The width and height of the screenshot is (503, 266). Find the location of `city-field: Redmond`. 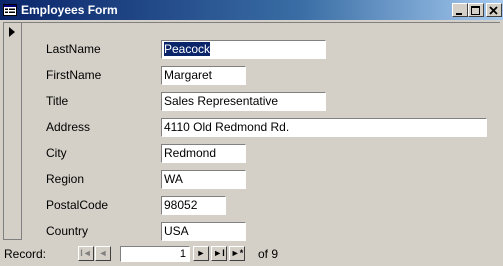

city-field: Redmond is located at coordinates (203, 153).